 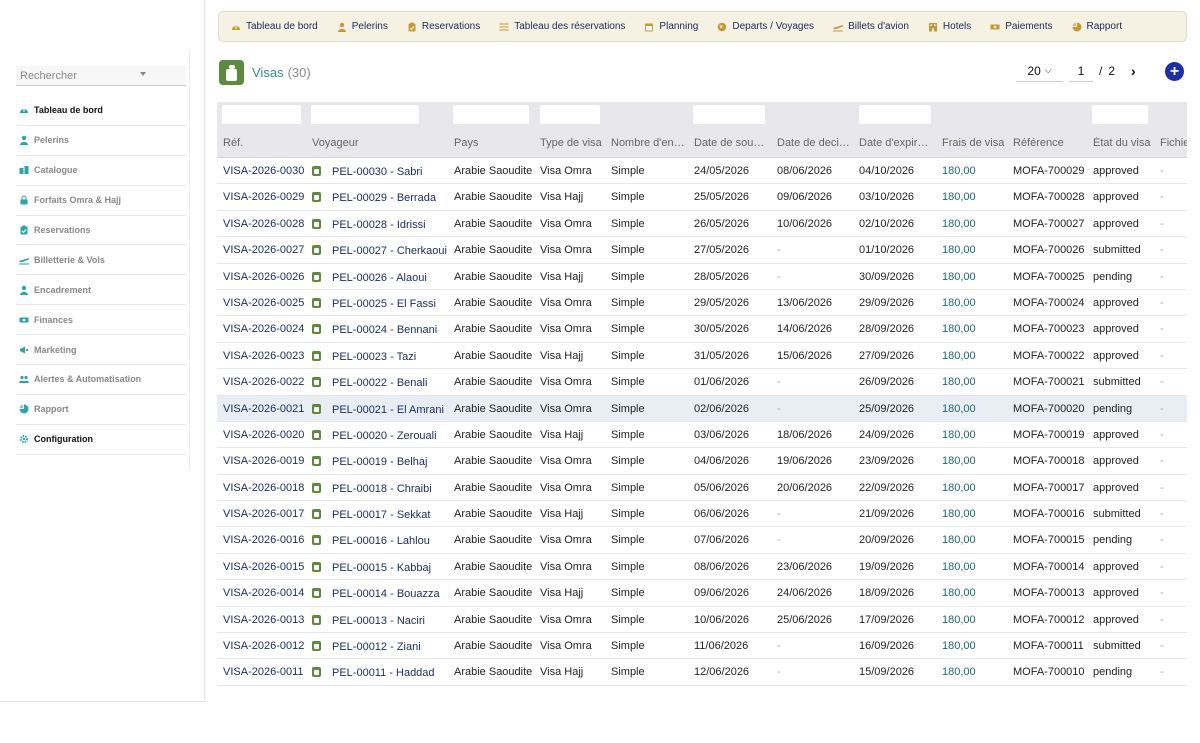 I want to click on cell-ref: VISA-2026-0019, so click(x=265, y=461).